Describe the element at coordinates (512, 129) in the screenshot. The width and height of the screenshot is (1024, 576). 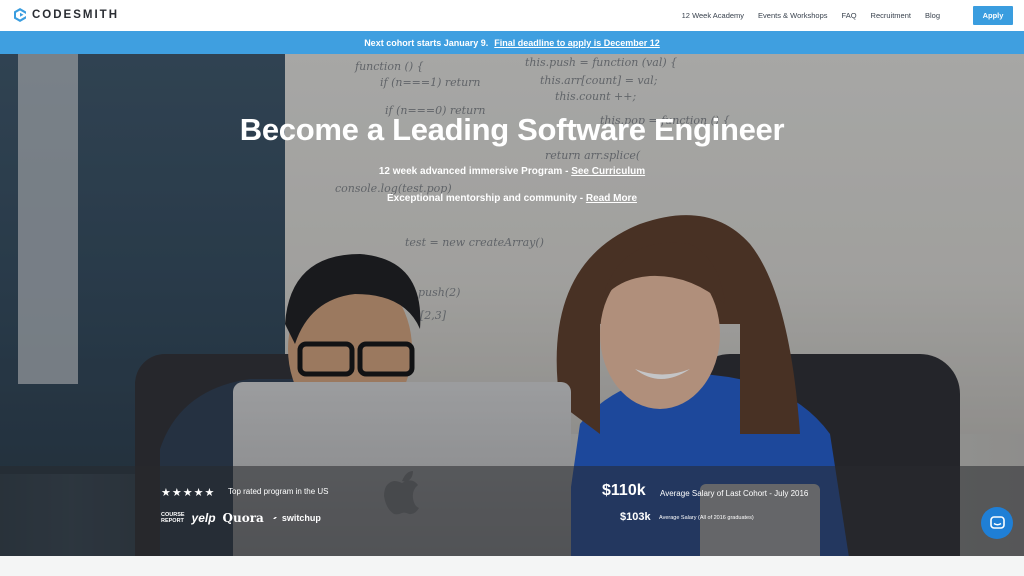
I see `hero-title: Become a Leading Software Engineer` at that location.